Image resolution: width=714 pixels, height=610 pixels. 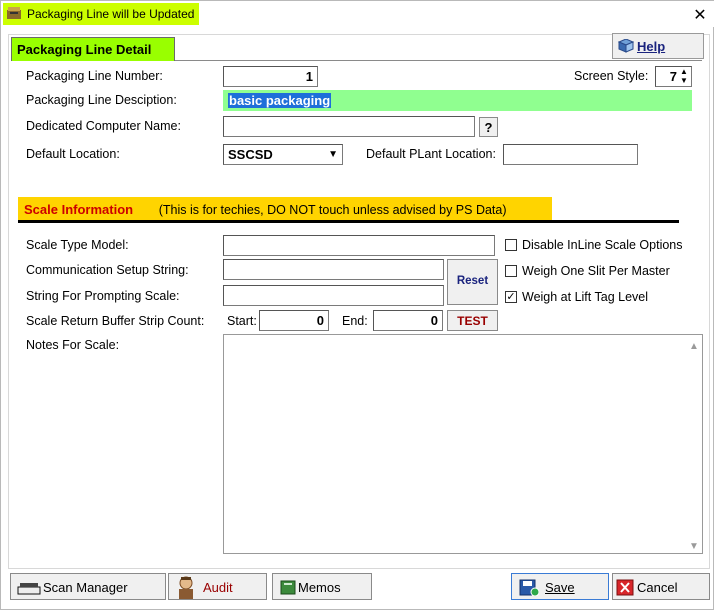 I want to click on test-label: TEST, so click(x=472, y=321).